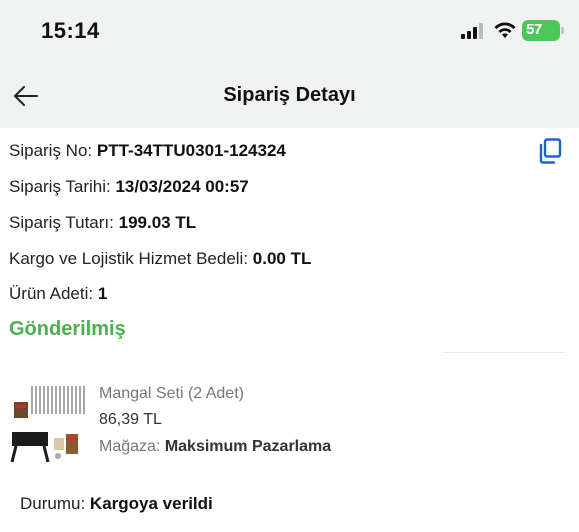 The height and width of the screenshot is (532, 579). Describe the element at coordinates (70, 30) in the screenshot. I see `status-time: 15:14` at that location.